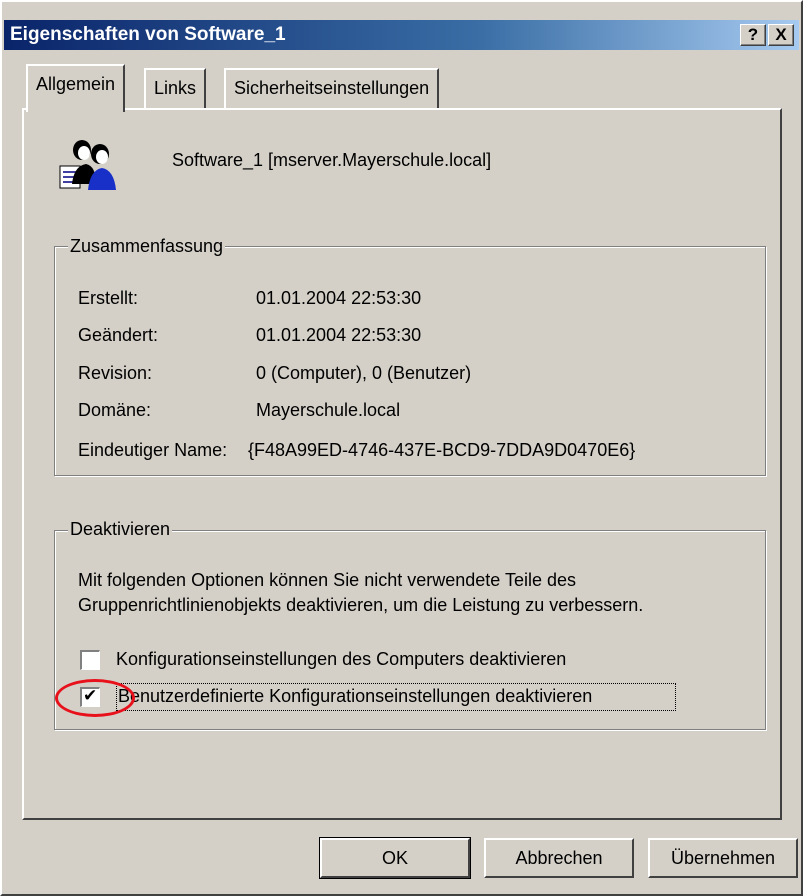 The height and width of the screenshot is (896, 803). I want to click on title-bar: Eigenschaften von Software_1 ? X, so click(401, 35).